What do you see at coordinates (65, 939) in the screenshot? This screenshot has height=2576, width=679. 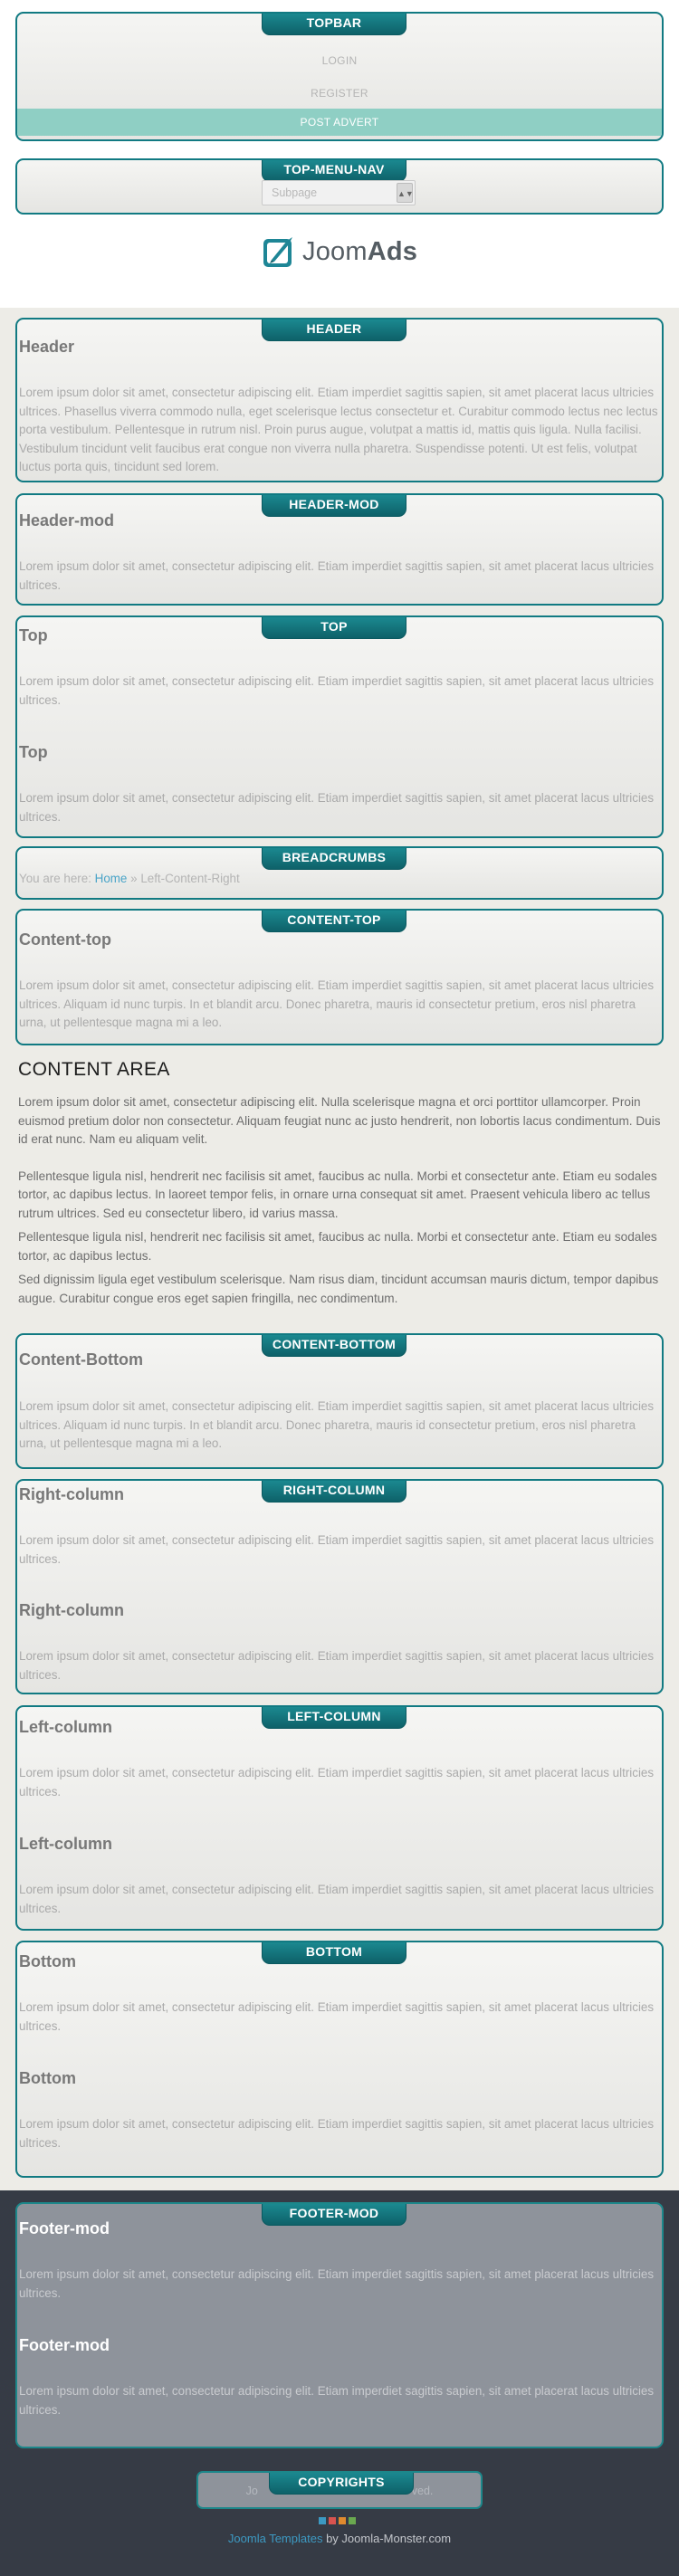 I see `module-title: Content-top` at bounding box center [65, 939].